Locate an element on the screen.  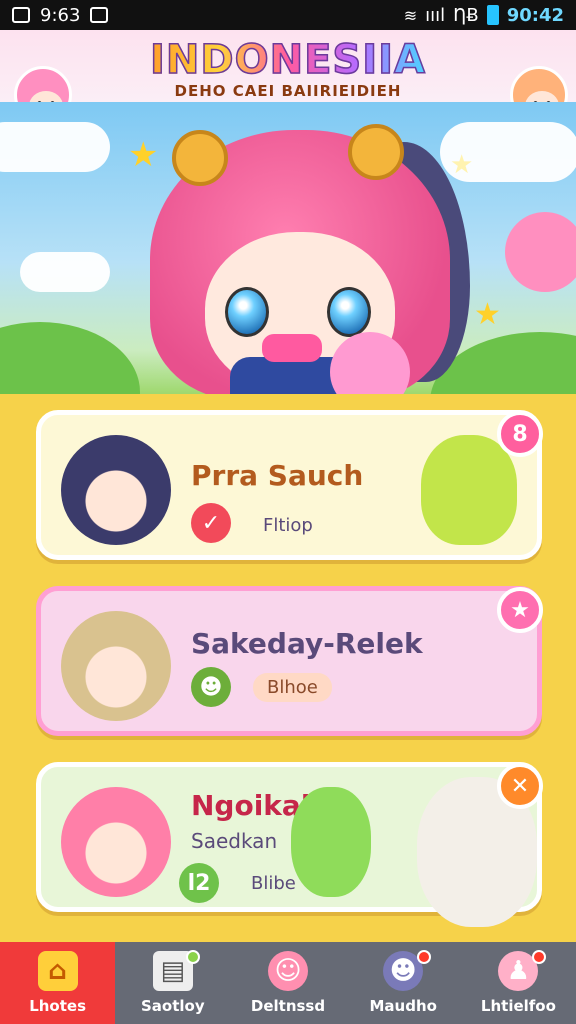
nav-label: Lhtielfoo is located at coordinates (518, 1006).